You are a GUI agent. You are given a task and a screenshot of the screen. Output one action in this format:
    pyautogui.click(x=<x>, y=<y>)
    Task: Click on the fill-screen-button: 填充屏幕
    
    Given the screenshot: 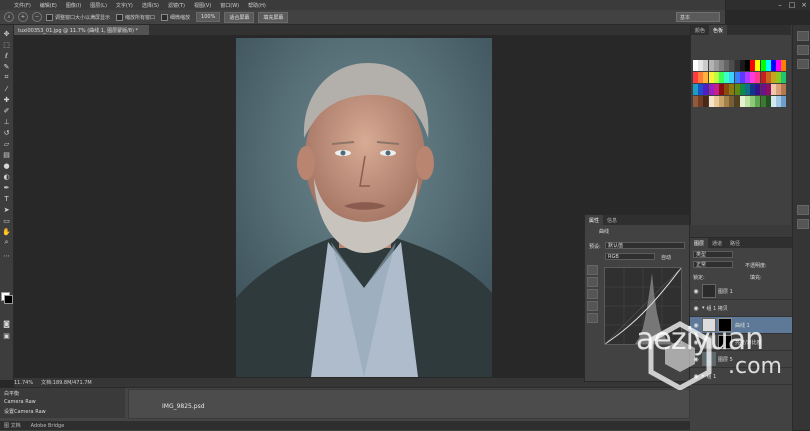 What is the action you would take?
    pyautogui.click(x=273, y=17)
    